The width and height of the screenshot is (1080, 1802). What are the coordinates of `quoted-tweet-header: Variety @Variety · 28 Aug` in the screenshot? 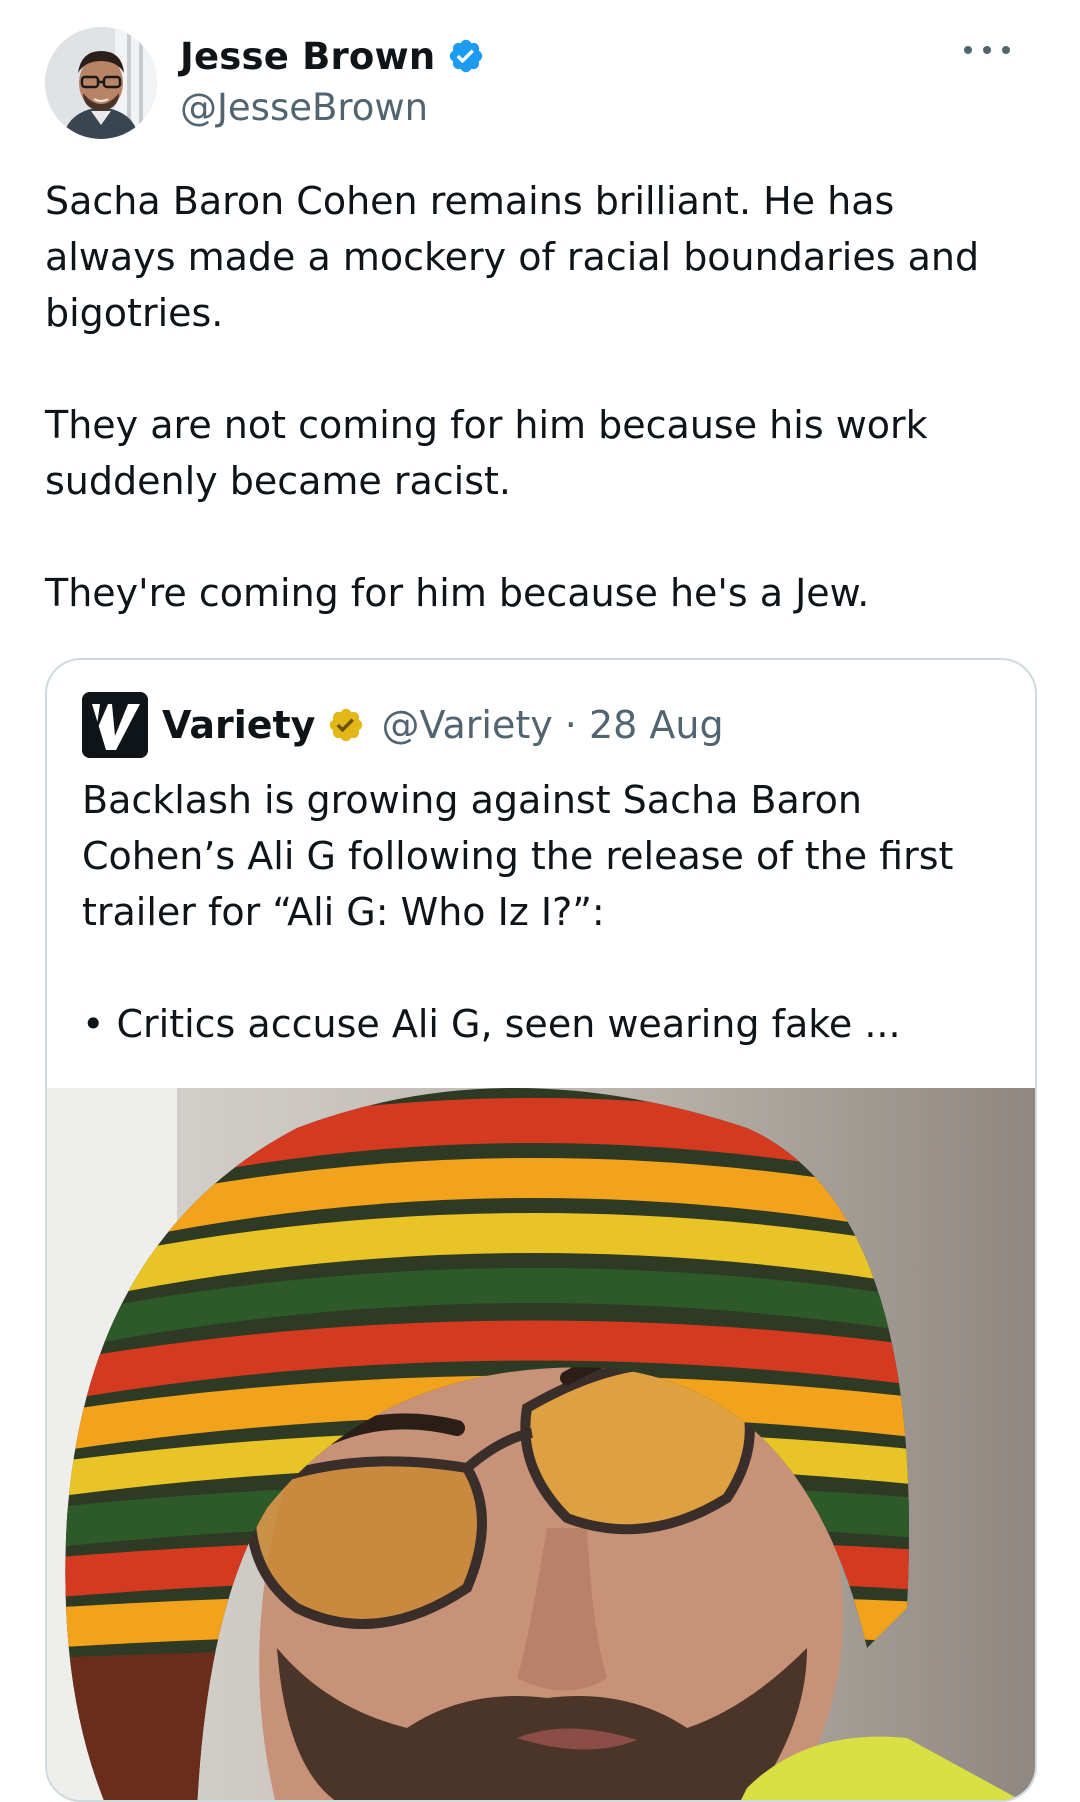 It's located at (403, 725).